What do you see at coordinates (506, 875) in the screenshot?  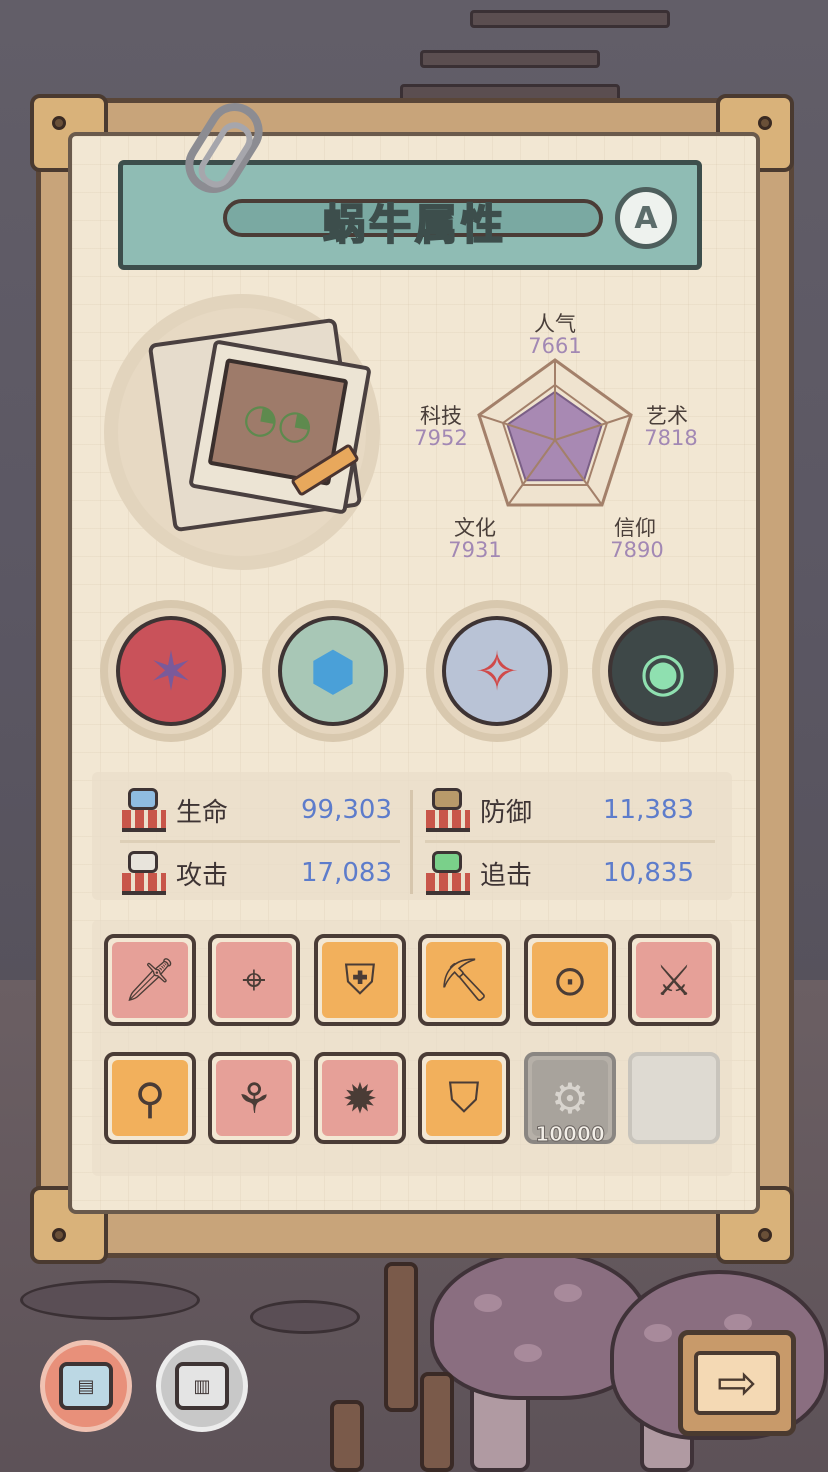 I see `stat-pursuit-label: 追击` at bounding box center [506, 875].